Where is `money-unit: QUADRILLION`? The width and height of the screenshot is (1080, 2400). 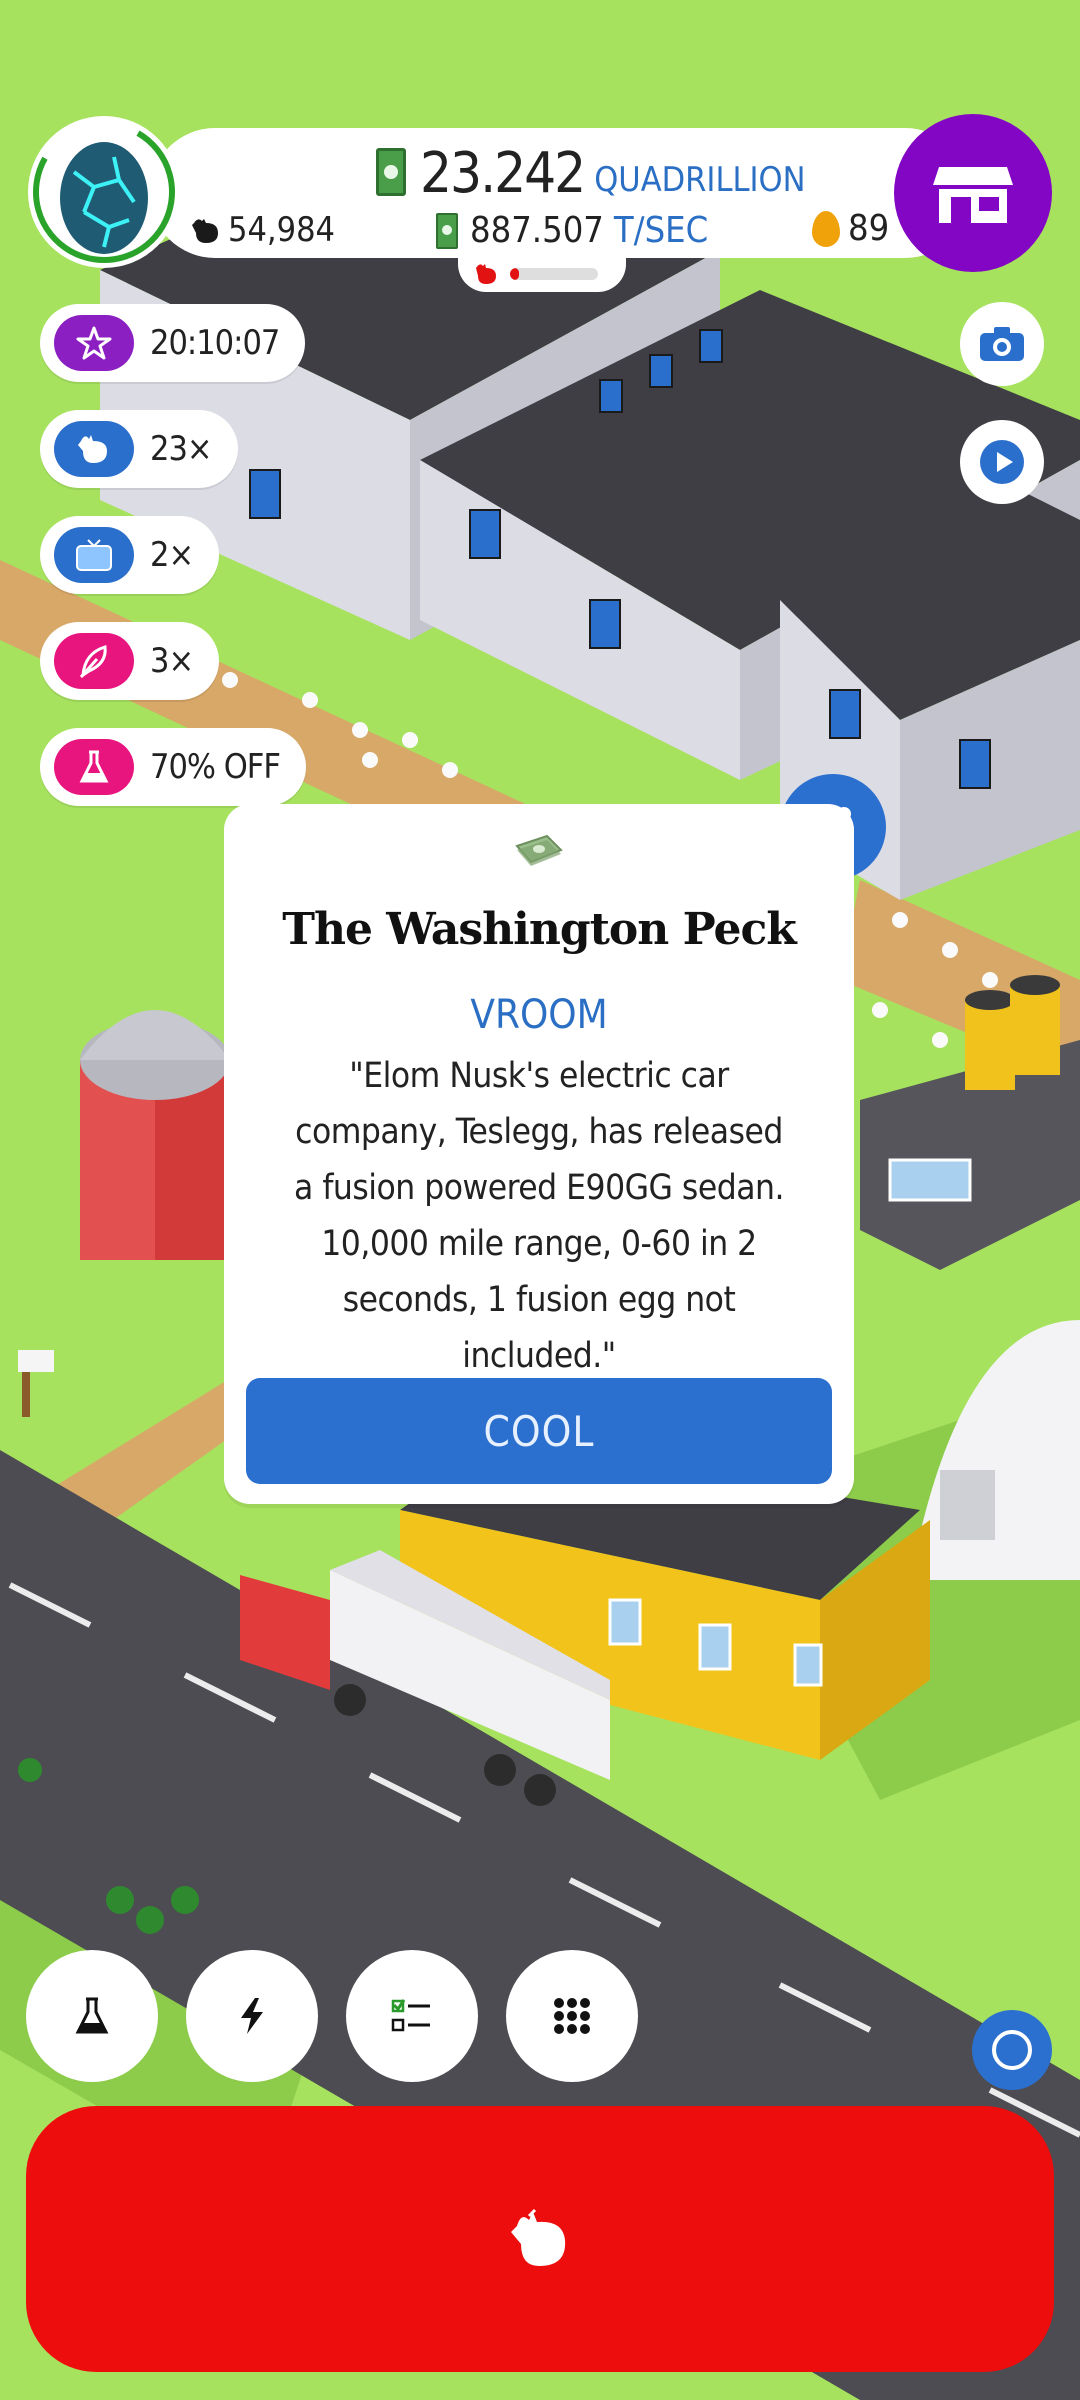
money-unit: QUADRILLION is located at coordinates (700, 180).